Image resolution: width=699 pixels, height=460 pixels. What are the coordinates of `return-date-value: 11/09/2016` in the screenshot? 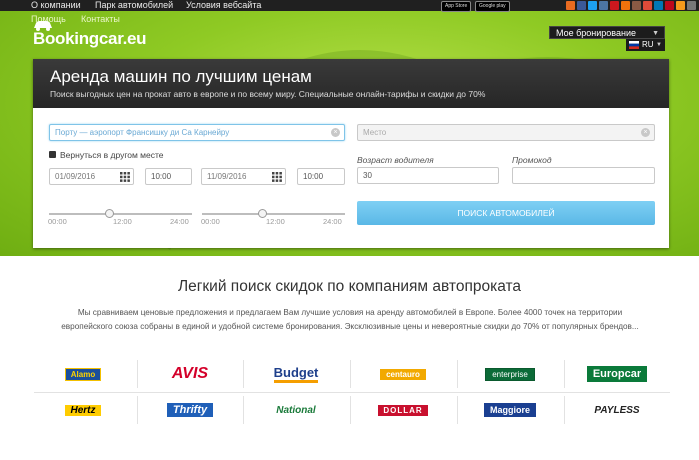 It's located at (227, 176).